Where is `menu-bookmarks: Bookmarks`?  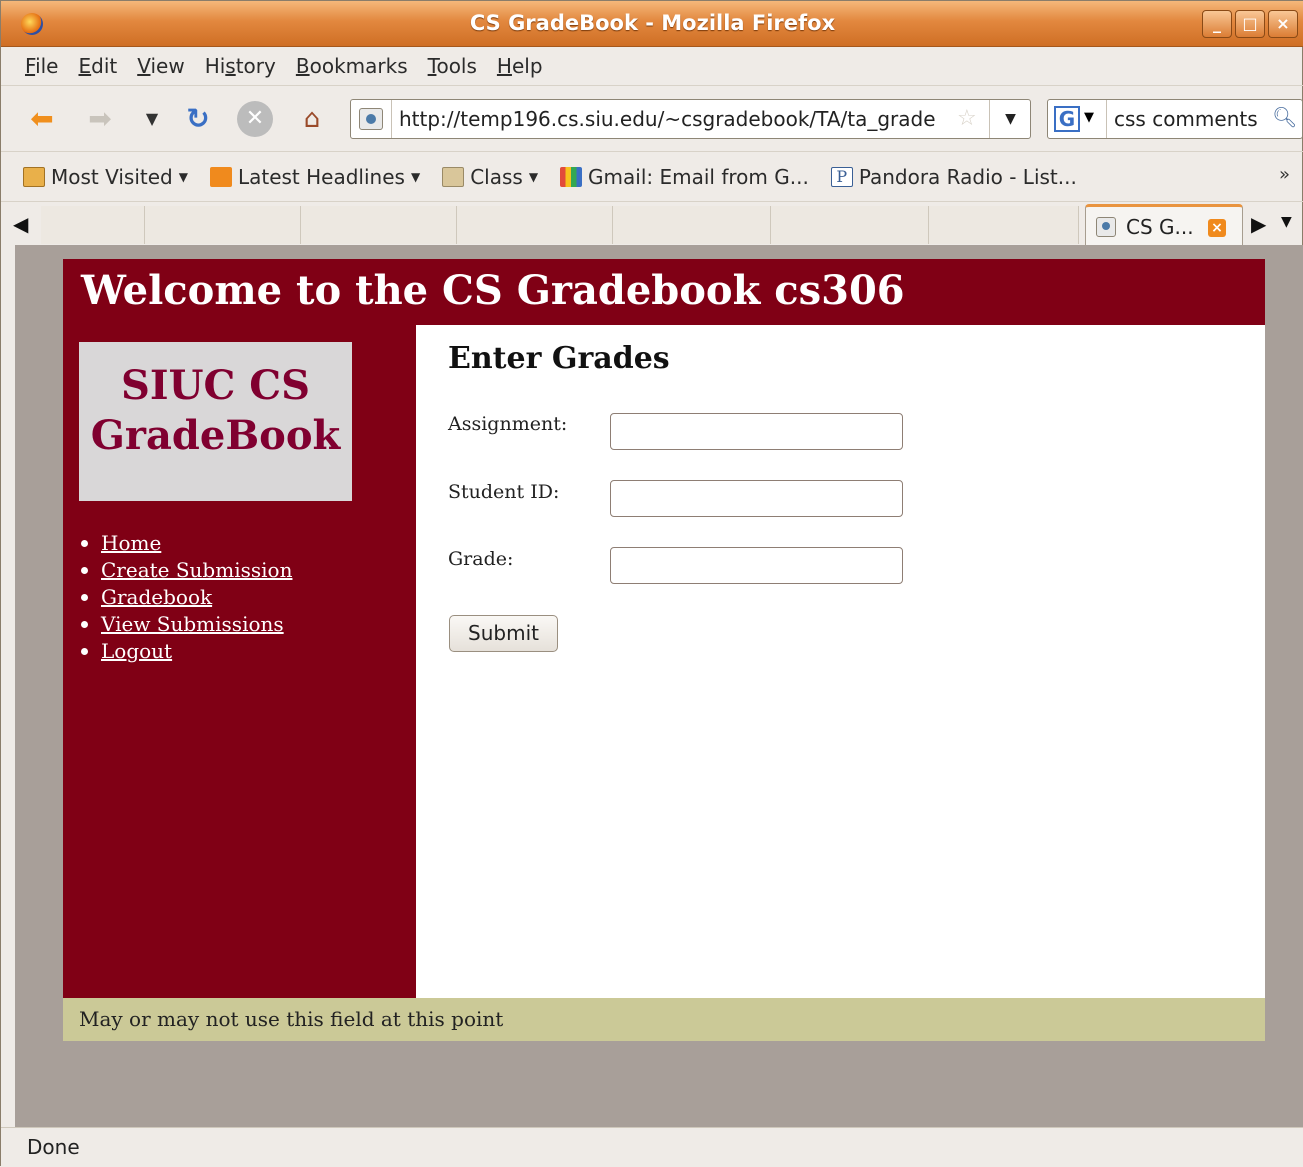
menu-bookmarks: Bookmarks is located at coordinates (352, 66).